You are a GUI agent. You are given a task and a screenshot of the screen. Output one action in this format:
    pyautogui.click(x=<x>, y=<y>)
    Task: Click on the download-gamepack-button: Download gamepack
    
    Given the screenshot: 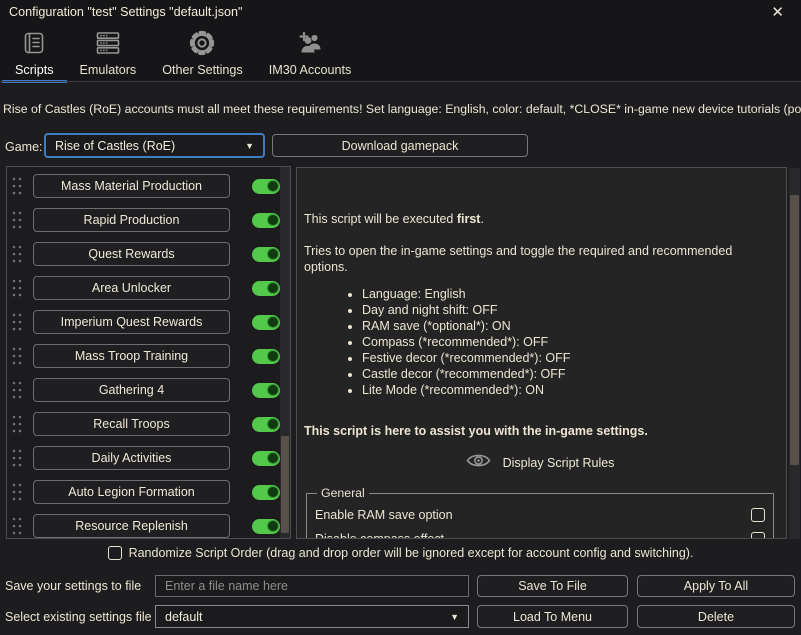 What is the action you would take?
    pyautogui.click(x=400, y=145)
    